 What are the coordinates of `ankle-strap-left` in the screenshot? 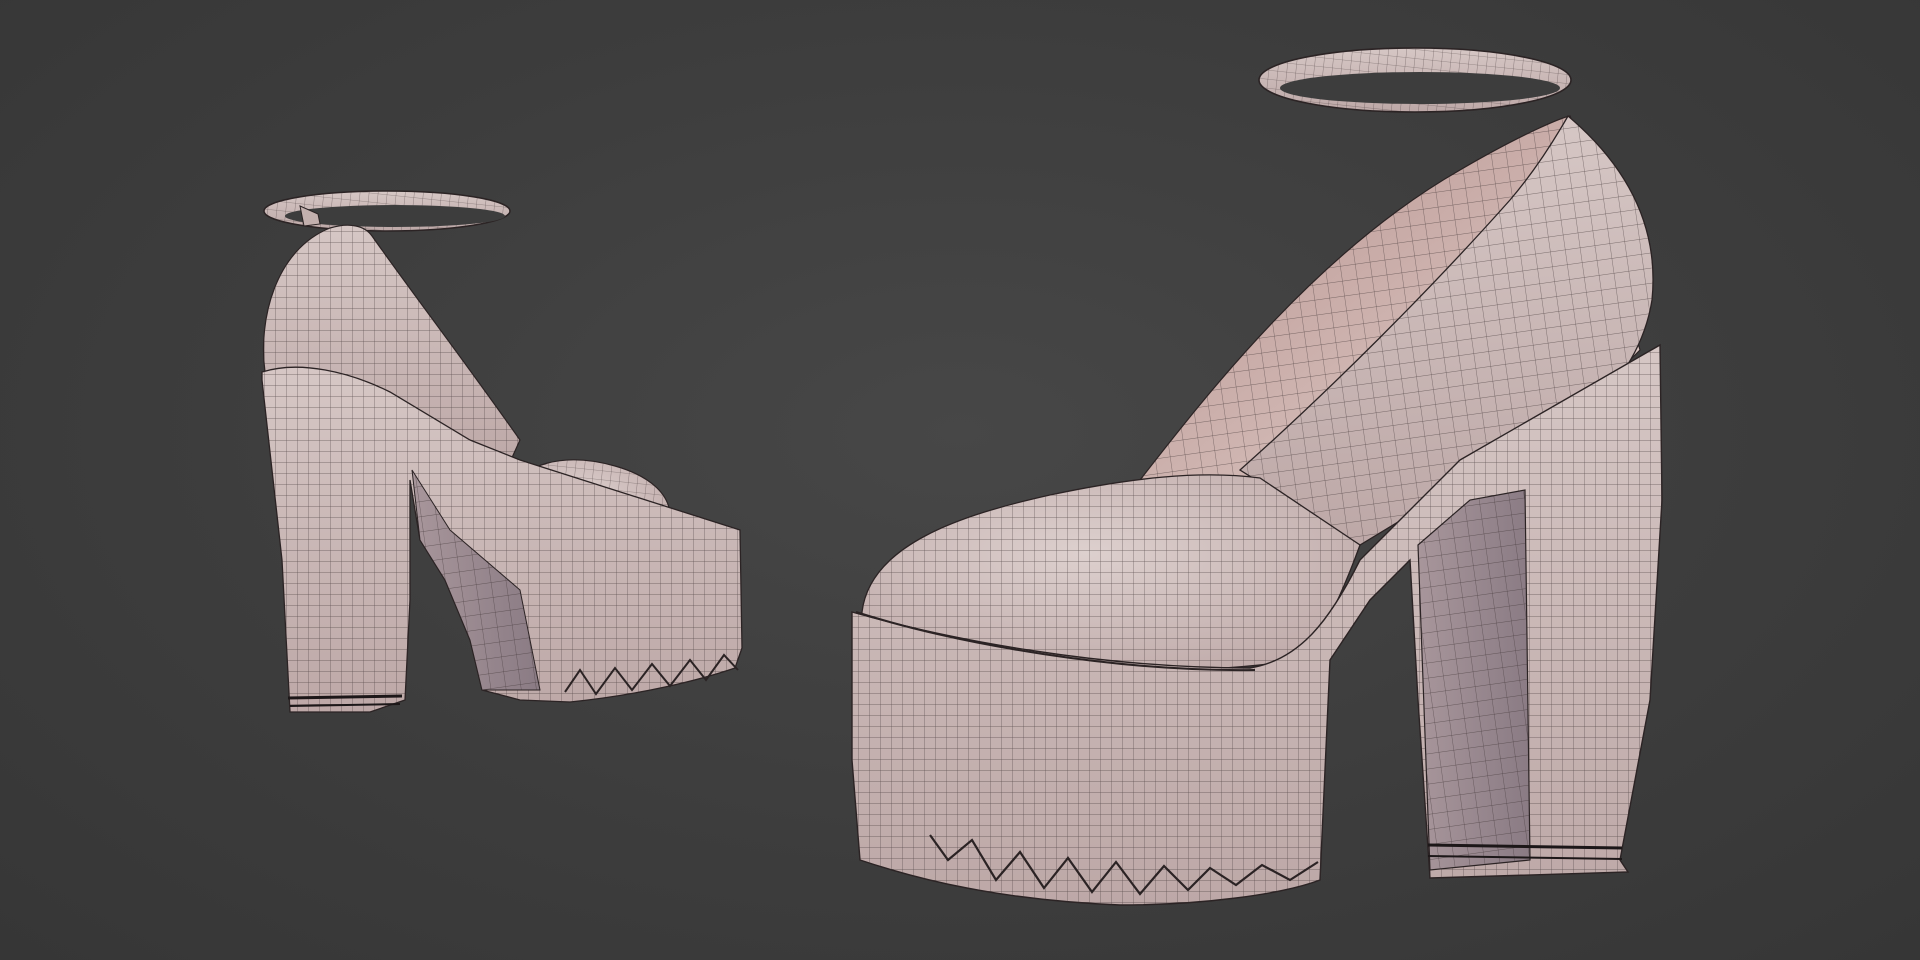 It's located at (387, 211).